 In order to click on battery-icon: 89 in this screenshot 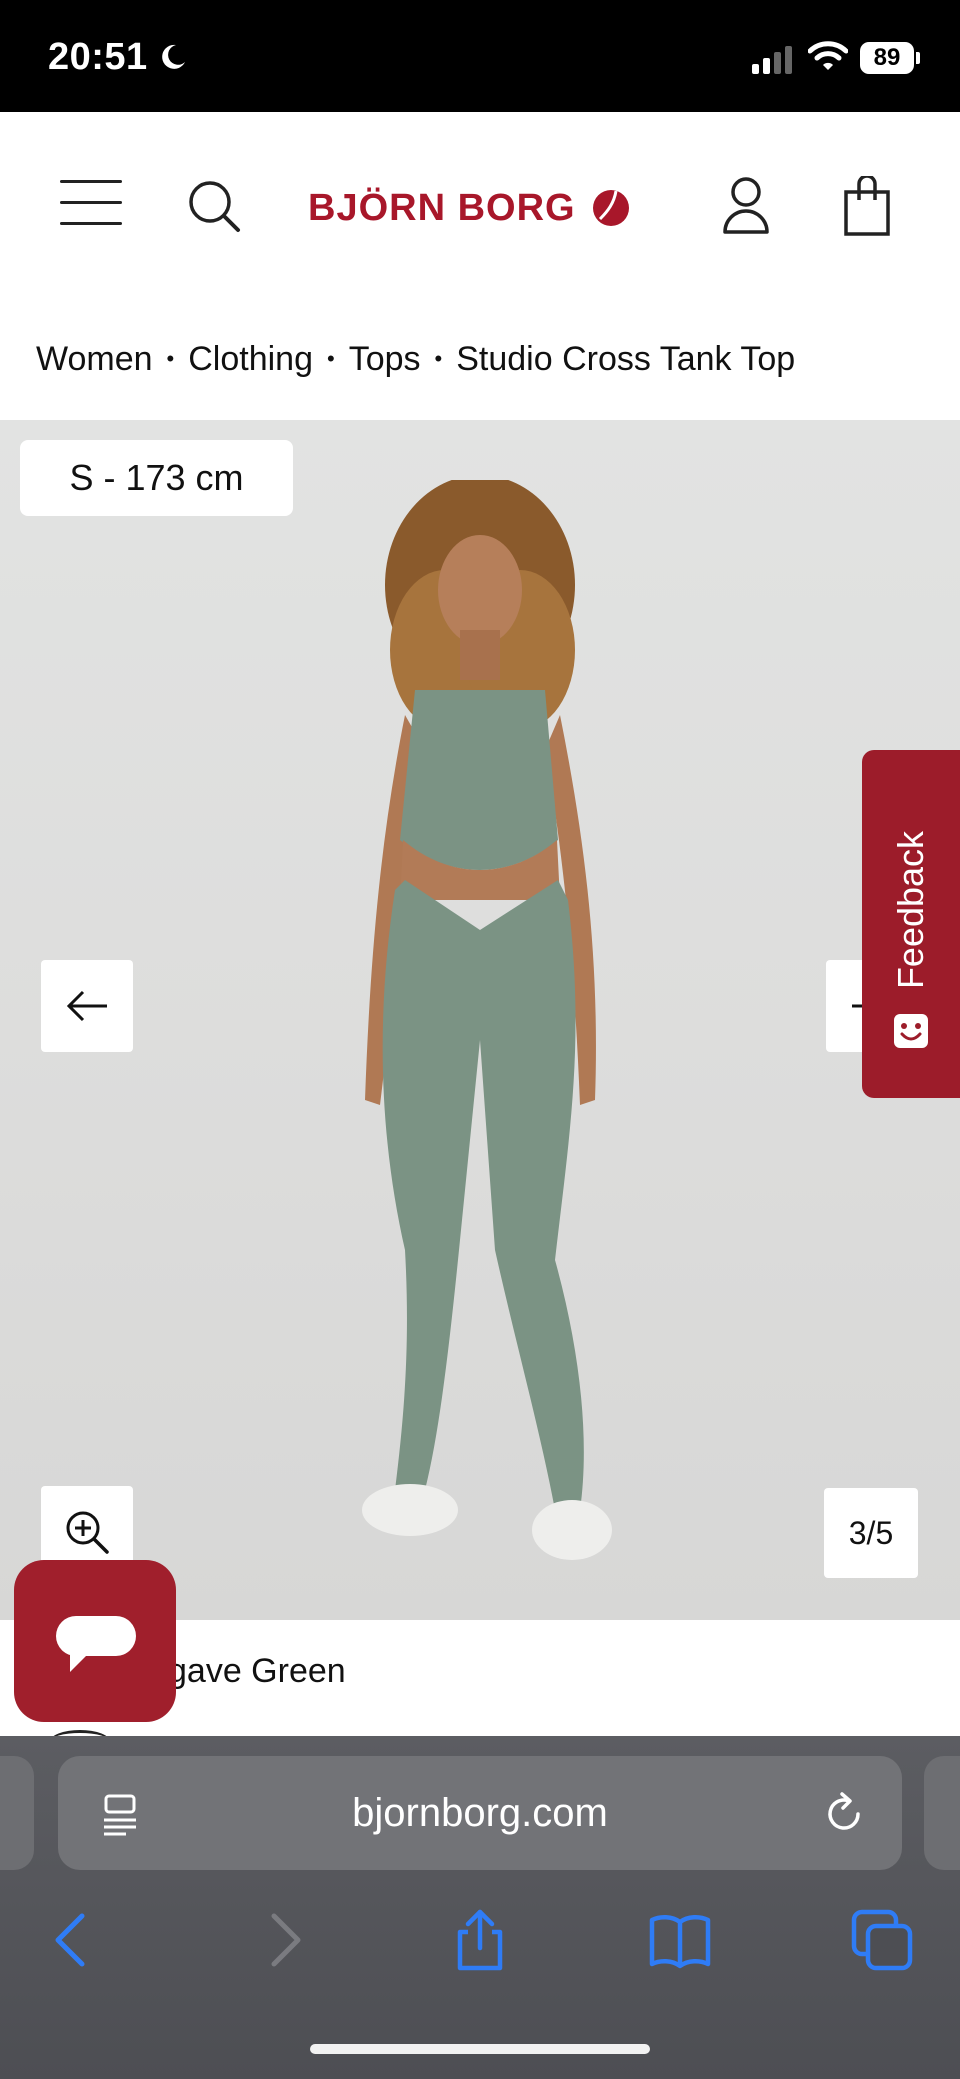, I will do `click(887, 58)`.